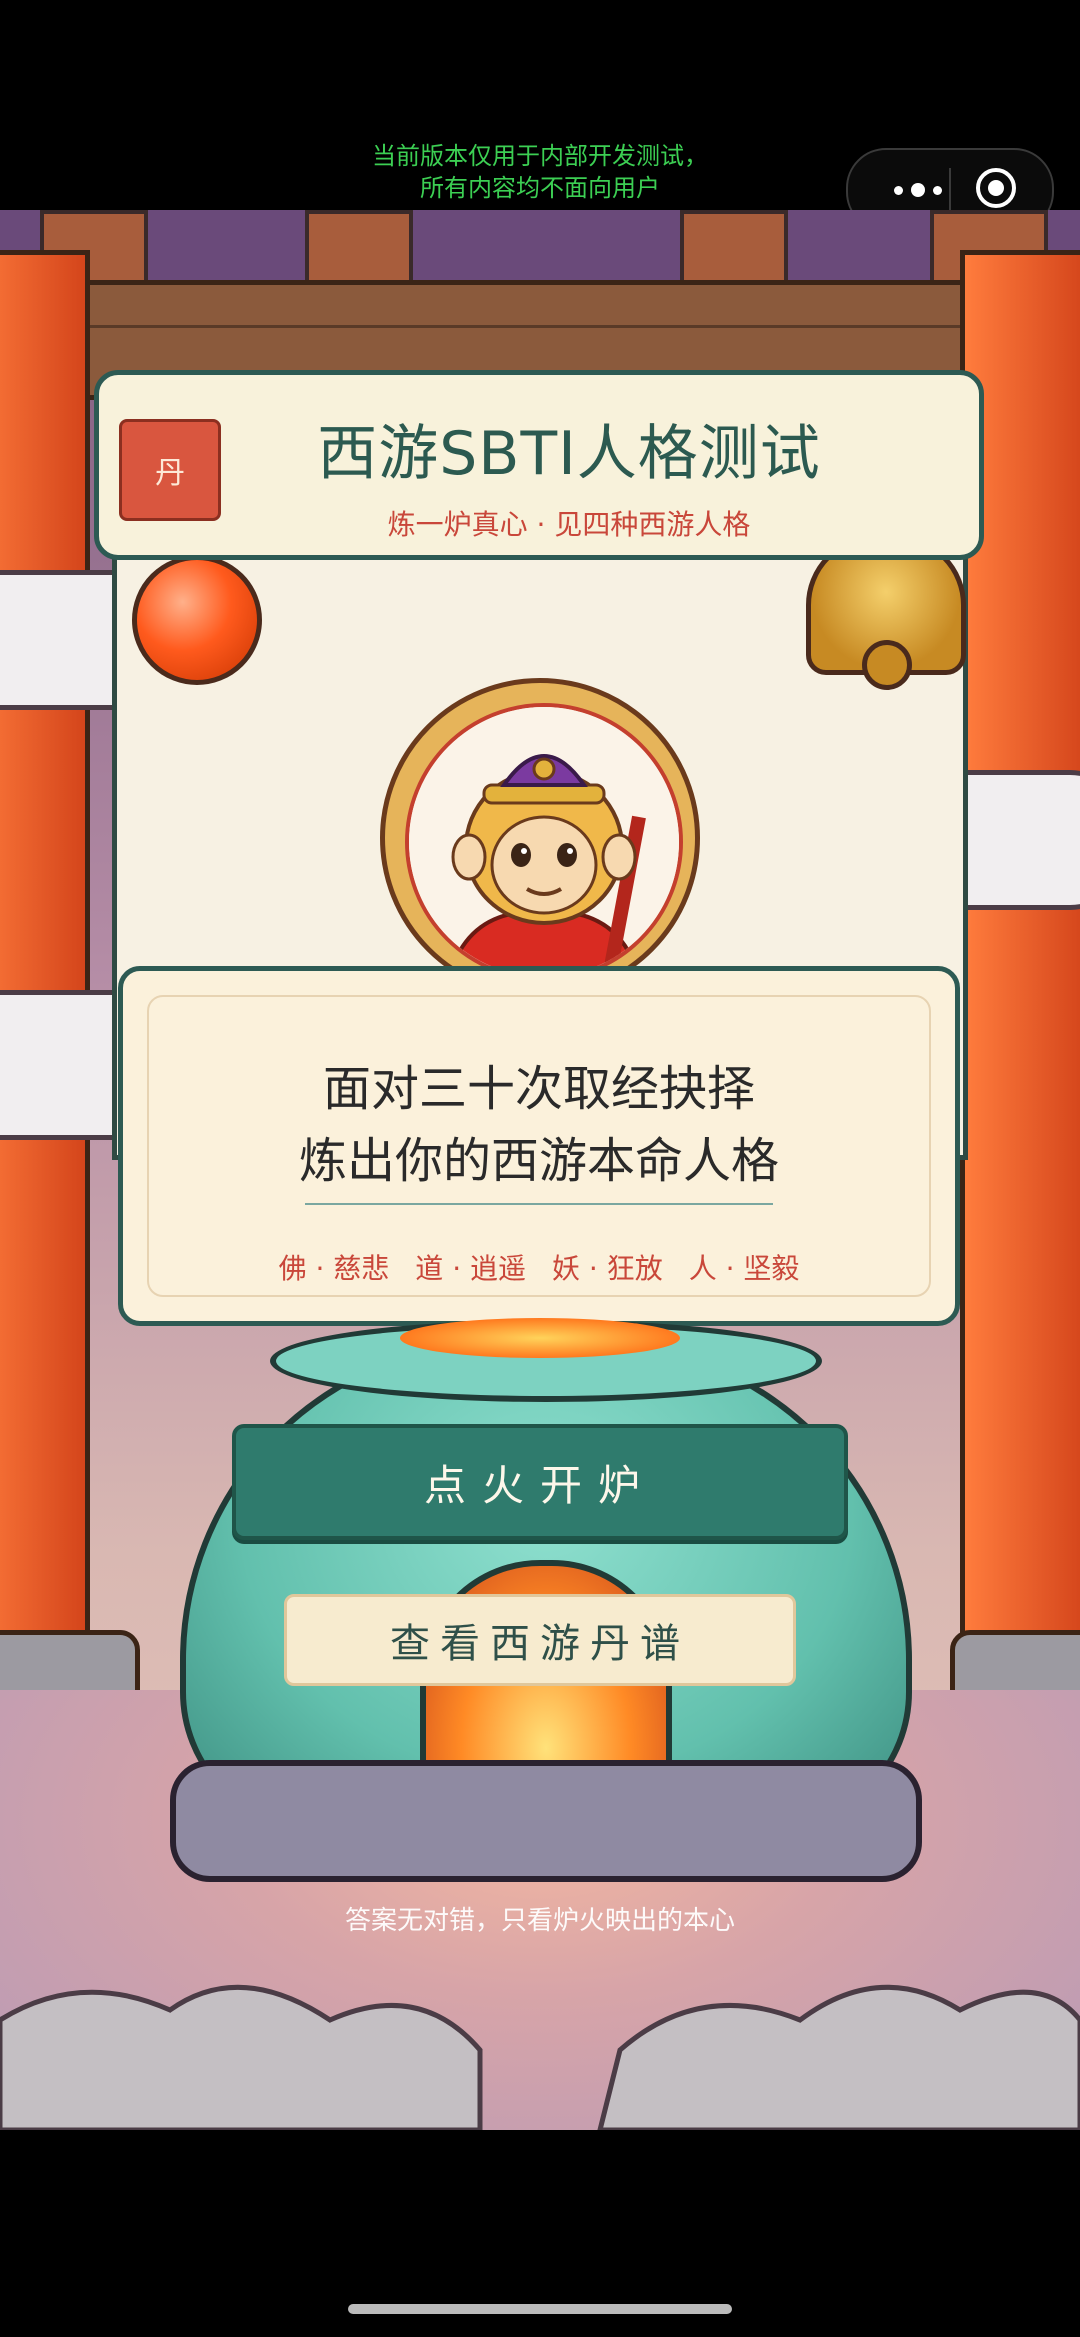 The image size is (1080, 2337). I want to click on monkey-king-avatar, so click(544, 842).